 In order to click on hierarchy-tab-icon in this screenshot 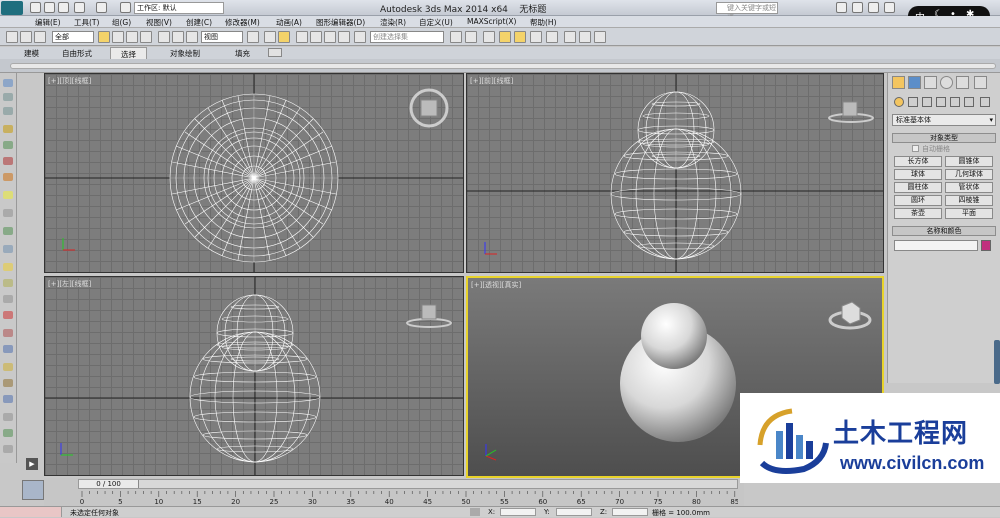, I will do `click(930, 82)`.